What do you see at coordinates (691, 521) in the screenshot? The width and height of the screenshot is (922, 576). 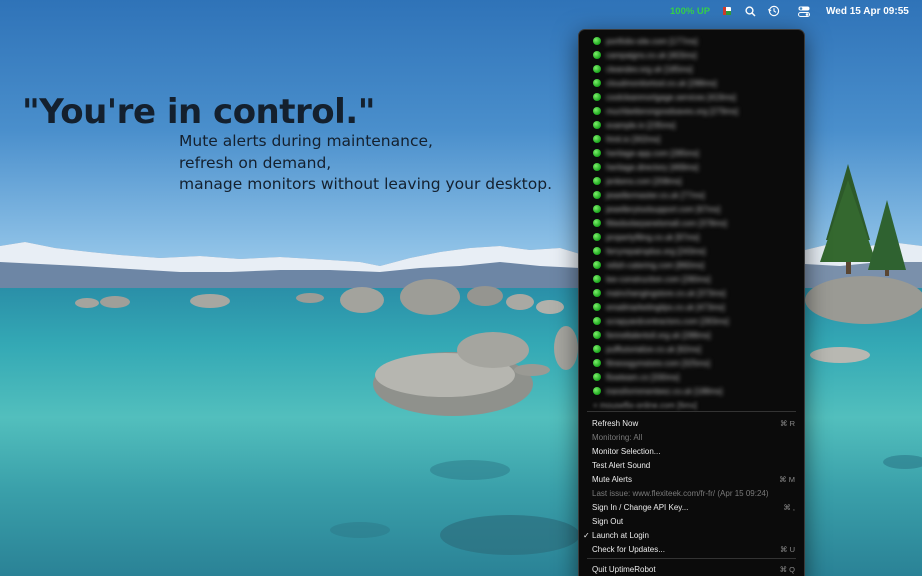 I see `menu-item-sign-out: Sign Out` at bounding box center [691, 521].